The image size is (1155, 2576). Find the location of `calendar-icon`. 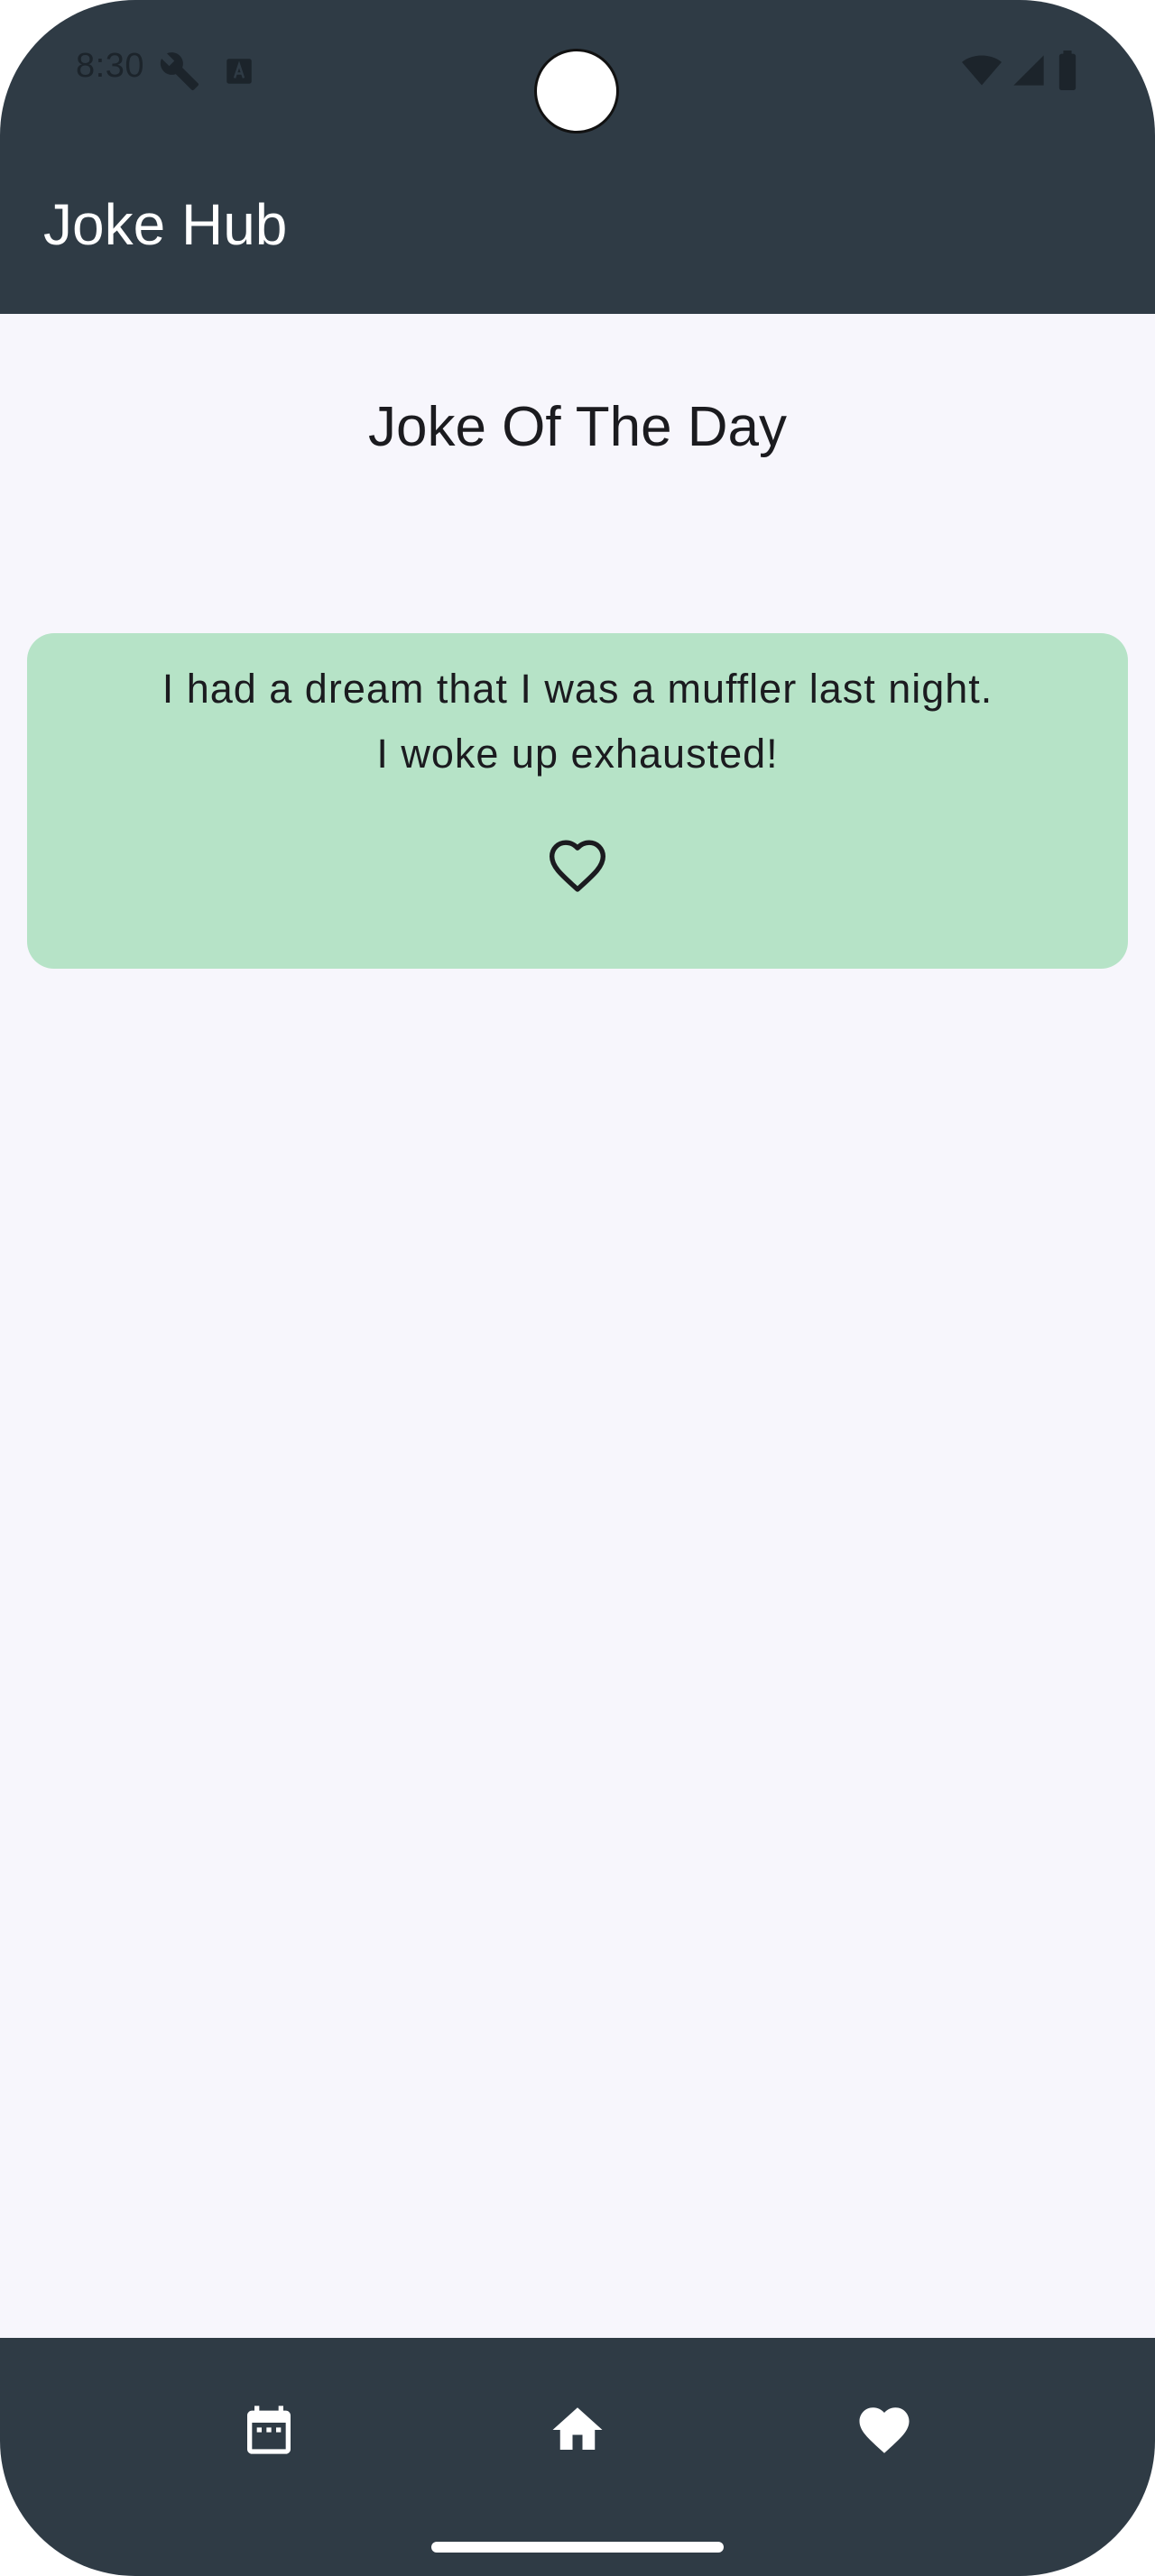

calendar-icon is located at coordinates (269, 2430).